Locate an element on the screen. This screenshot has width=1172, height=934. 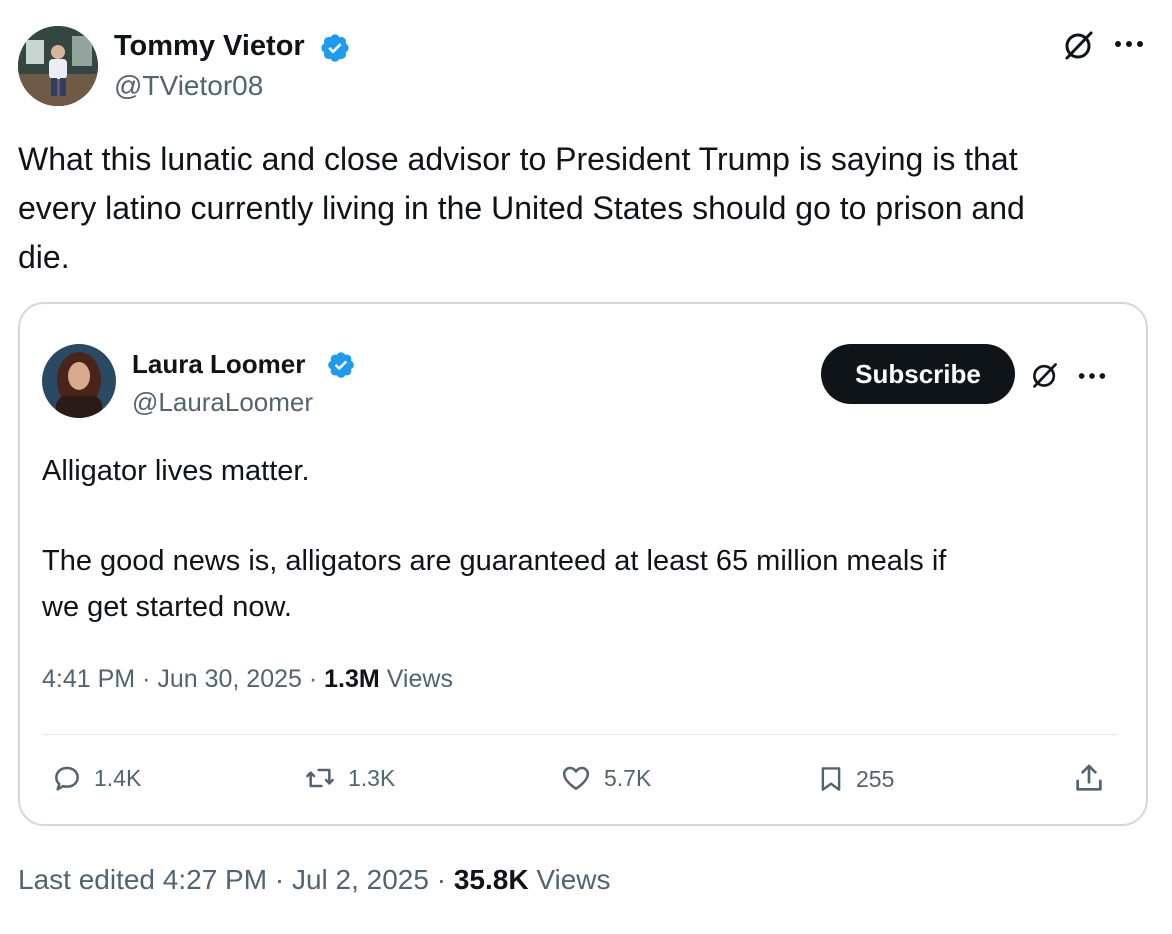
quoted-text-line-1: Alligator lives matter. is located at coordinates (176, 471).